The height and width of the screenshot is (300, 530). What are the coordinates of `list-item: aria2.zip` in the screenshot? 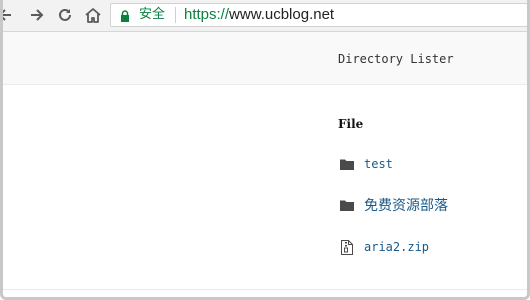 It's located at (384, 247).